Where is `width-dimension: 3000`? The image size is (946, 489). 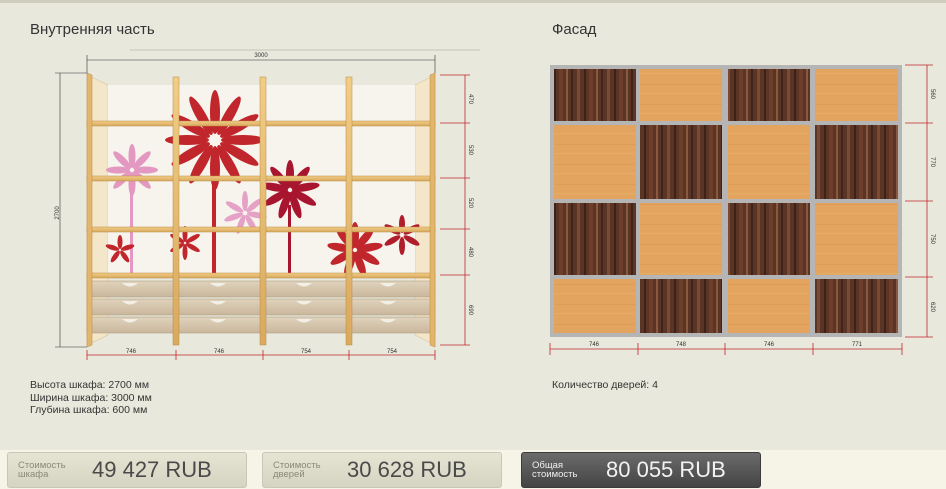 width-dimension: 3000 is located at coordinates (261, 63).